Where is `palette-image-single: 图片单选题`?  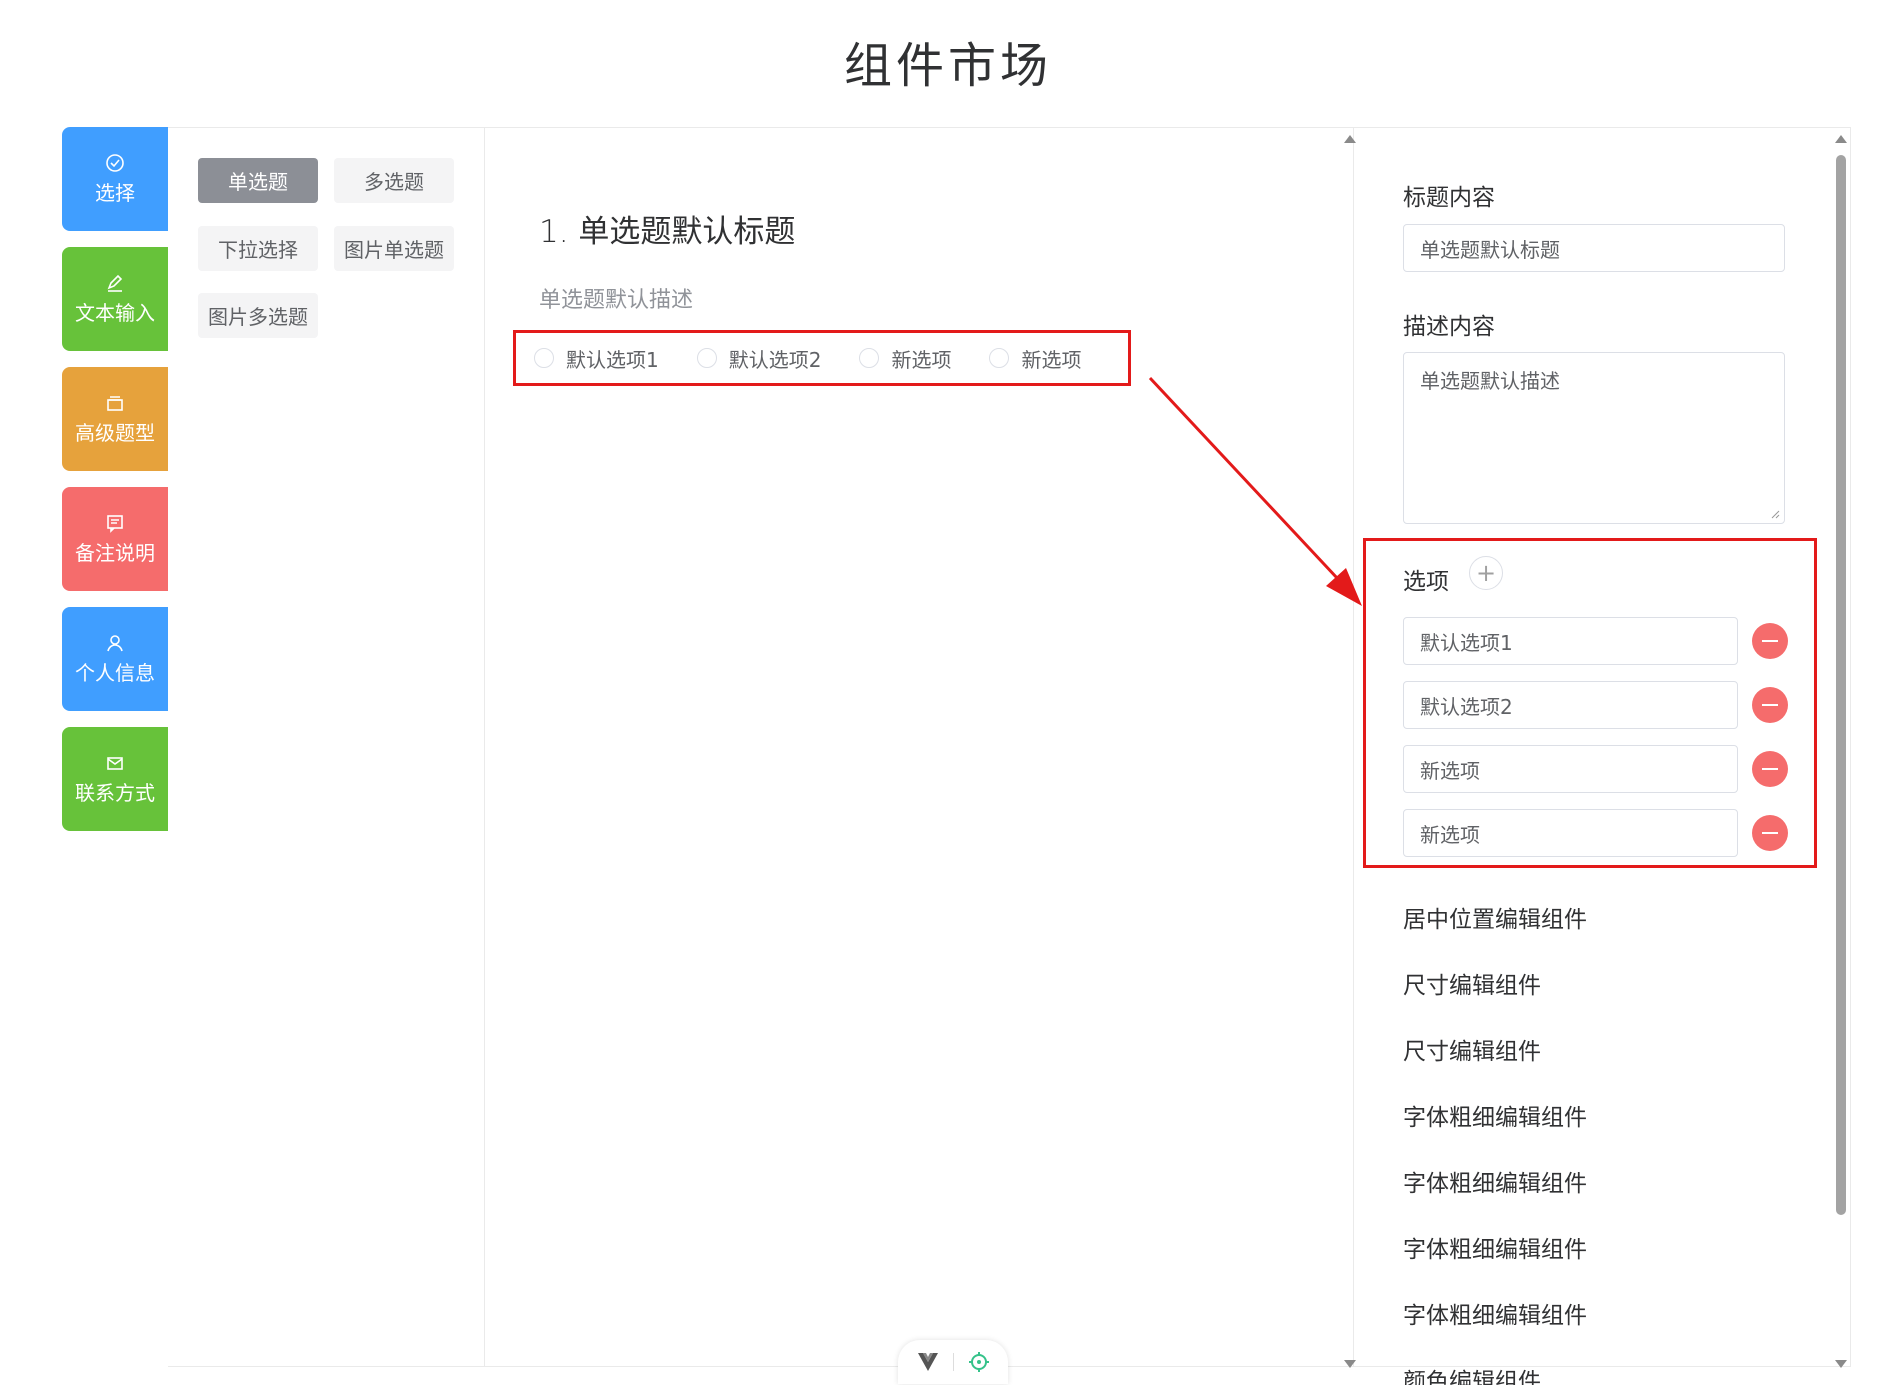 palette-image-single: 图片单选题 is located at coordinates (394, 248).